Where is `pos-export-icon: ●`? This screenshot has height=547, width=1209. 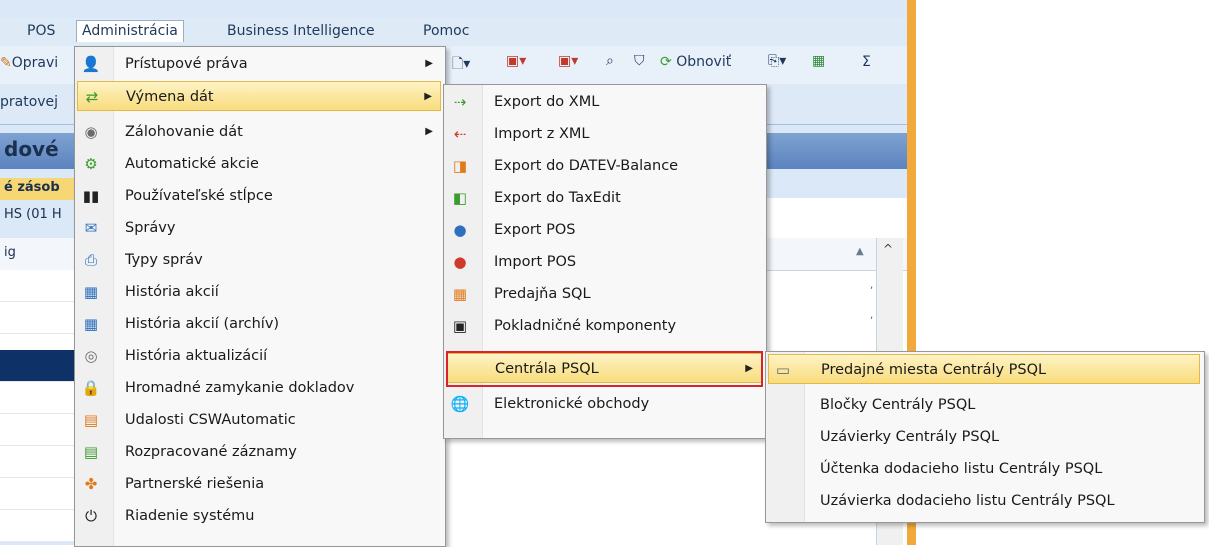 pos-export-icon: ● is located at coordinates (460, 230).